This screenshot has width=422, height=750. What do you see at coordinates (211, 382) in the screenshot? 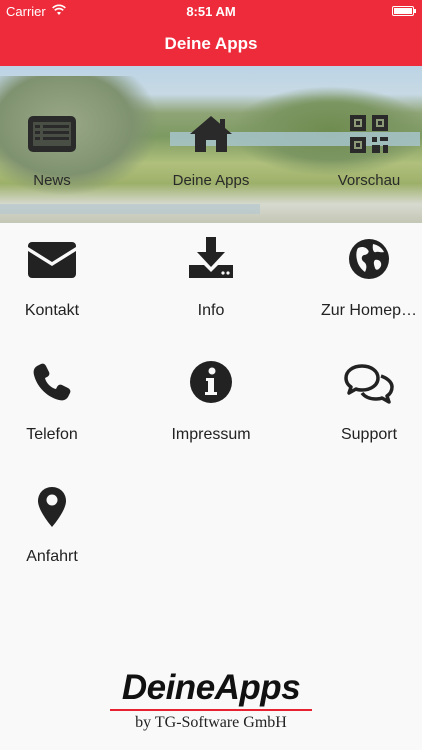
I see `info-circle-icon` at bounding box center [211, 382].